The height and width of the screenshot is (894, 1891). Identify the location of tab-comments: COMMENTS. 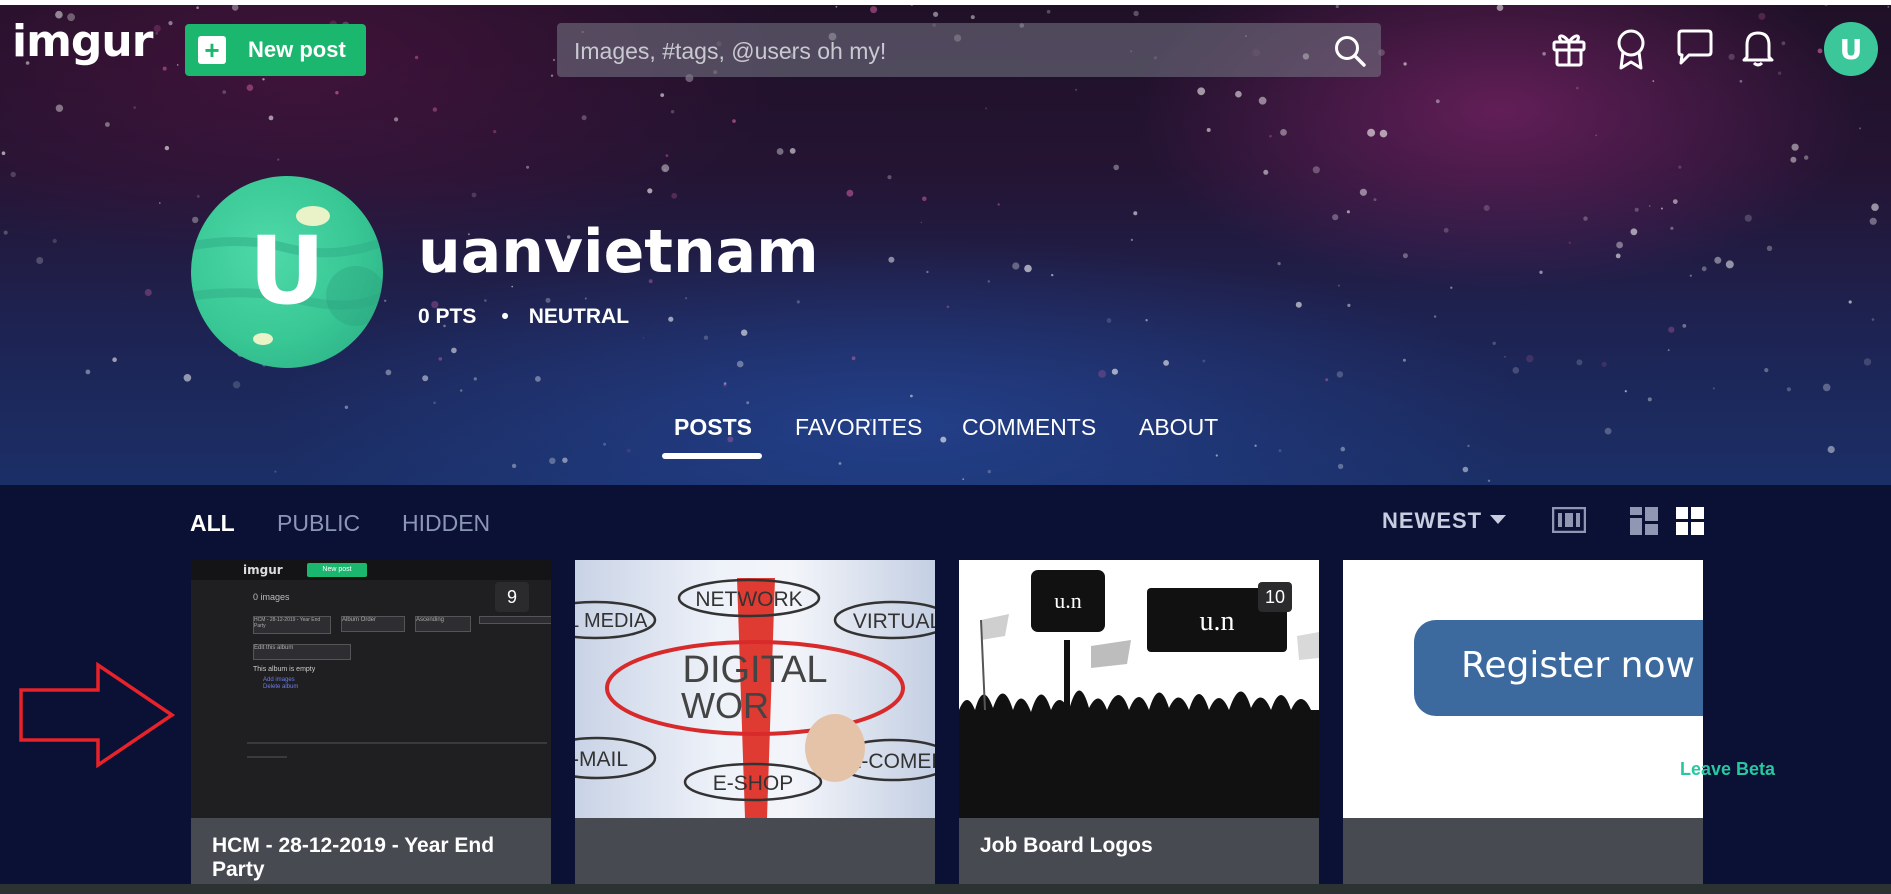
(1029, 427).